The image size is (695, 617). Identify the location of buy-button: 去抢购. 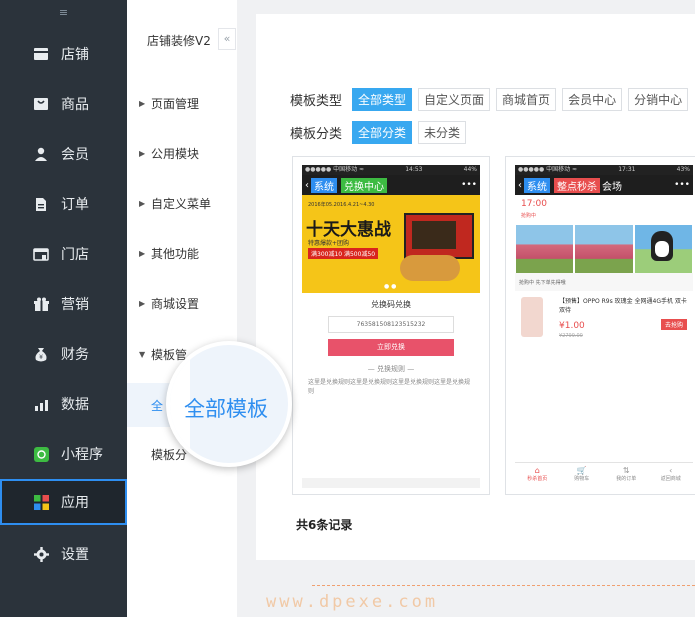
(673, 324).